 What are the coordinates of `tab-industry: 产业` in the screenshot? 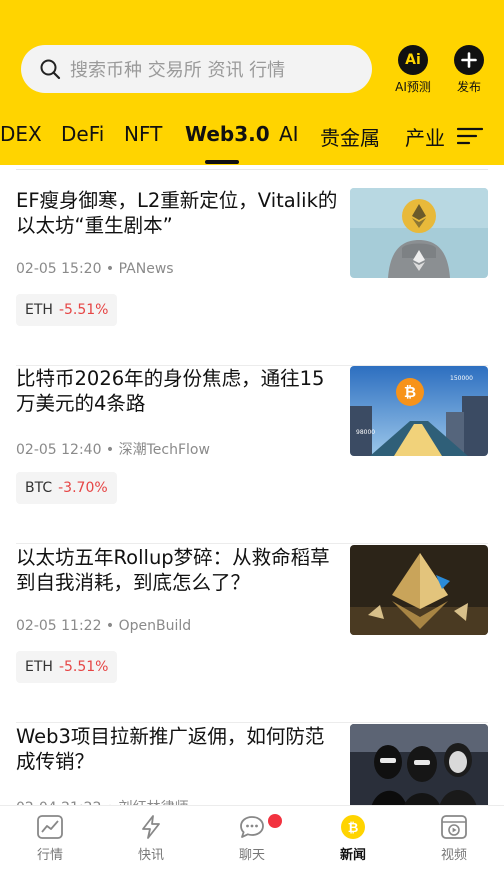 It's located at (425, 136).